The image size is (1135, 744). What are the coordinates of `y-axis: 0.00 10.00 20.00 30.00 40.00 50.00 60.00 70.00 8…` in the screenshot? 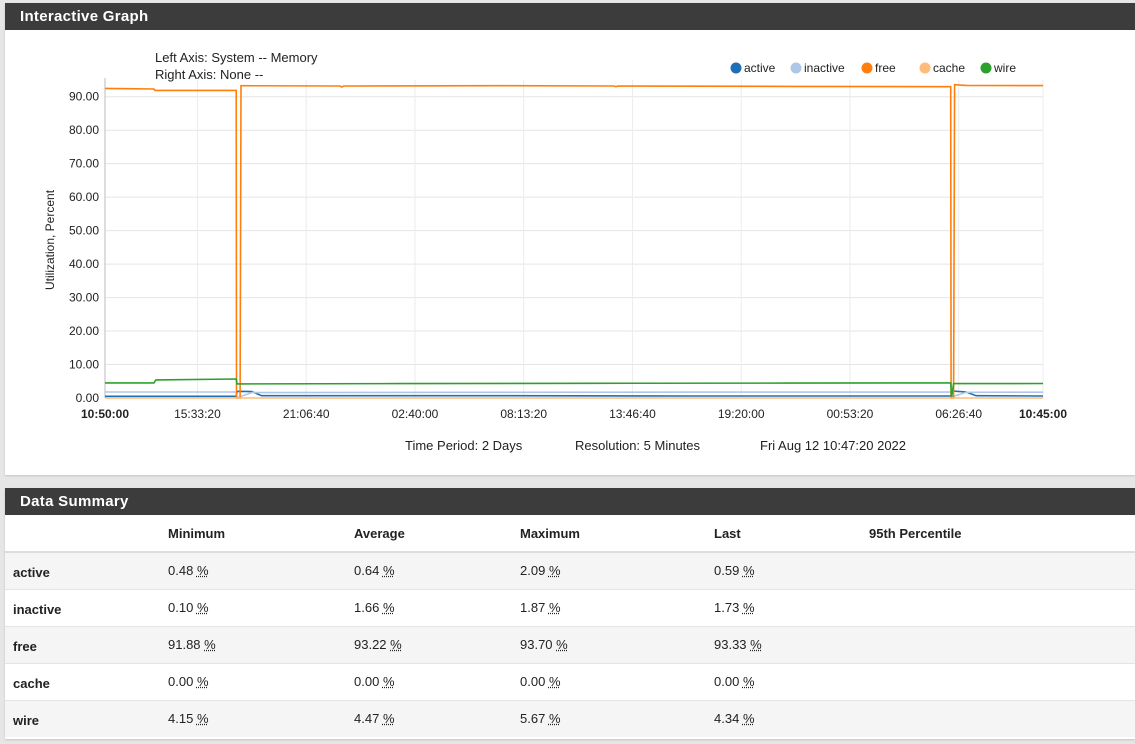 It's located at (84, 247).